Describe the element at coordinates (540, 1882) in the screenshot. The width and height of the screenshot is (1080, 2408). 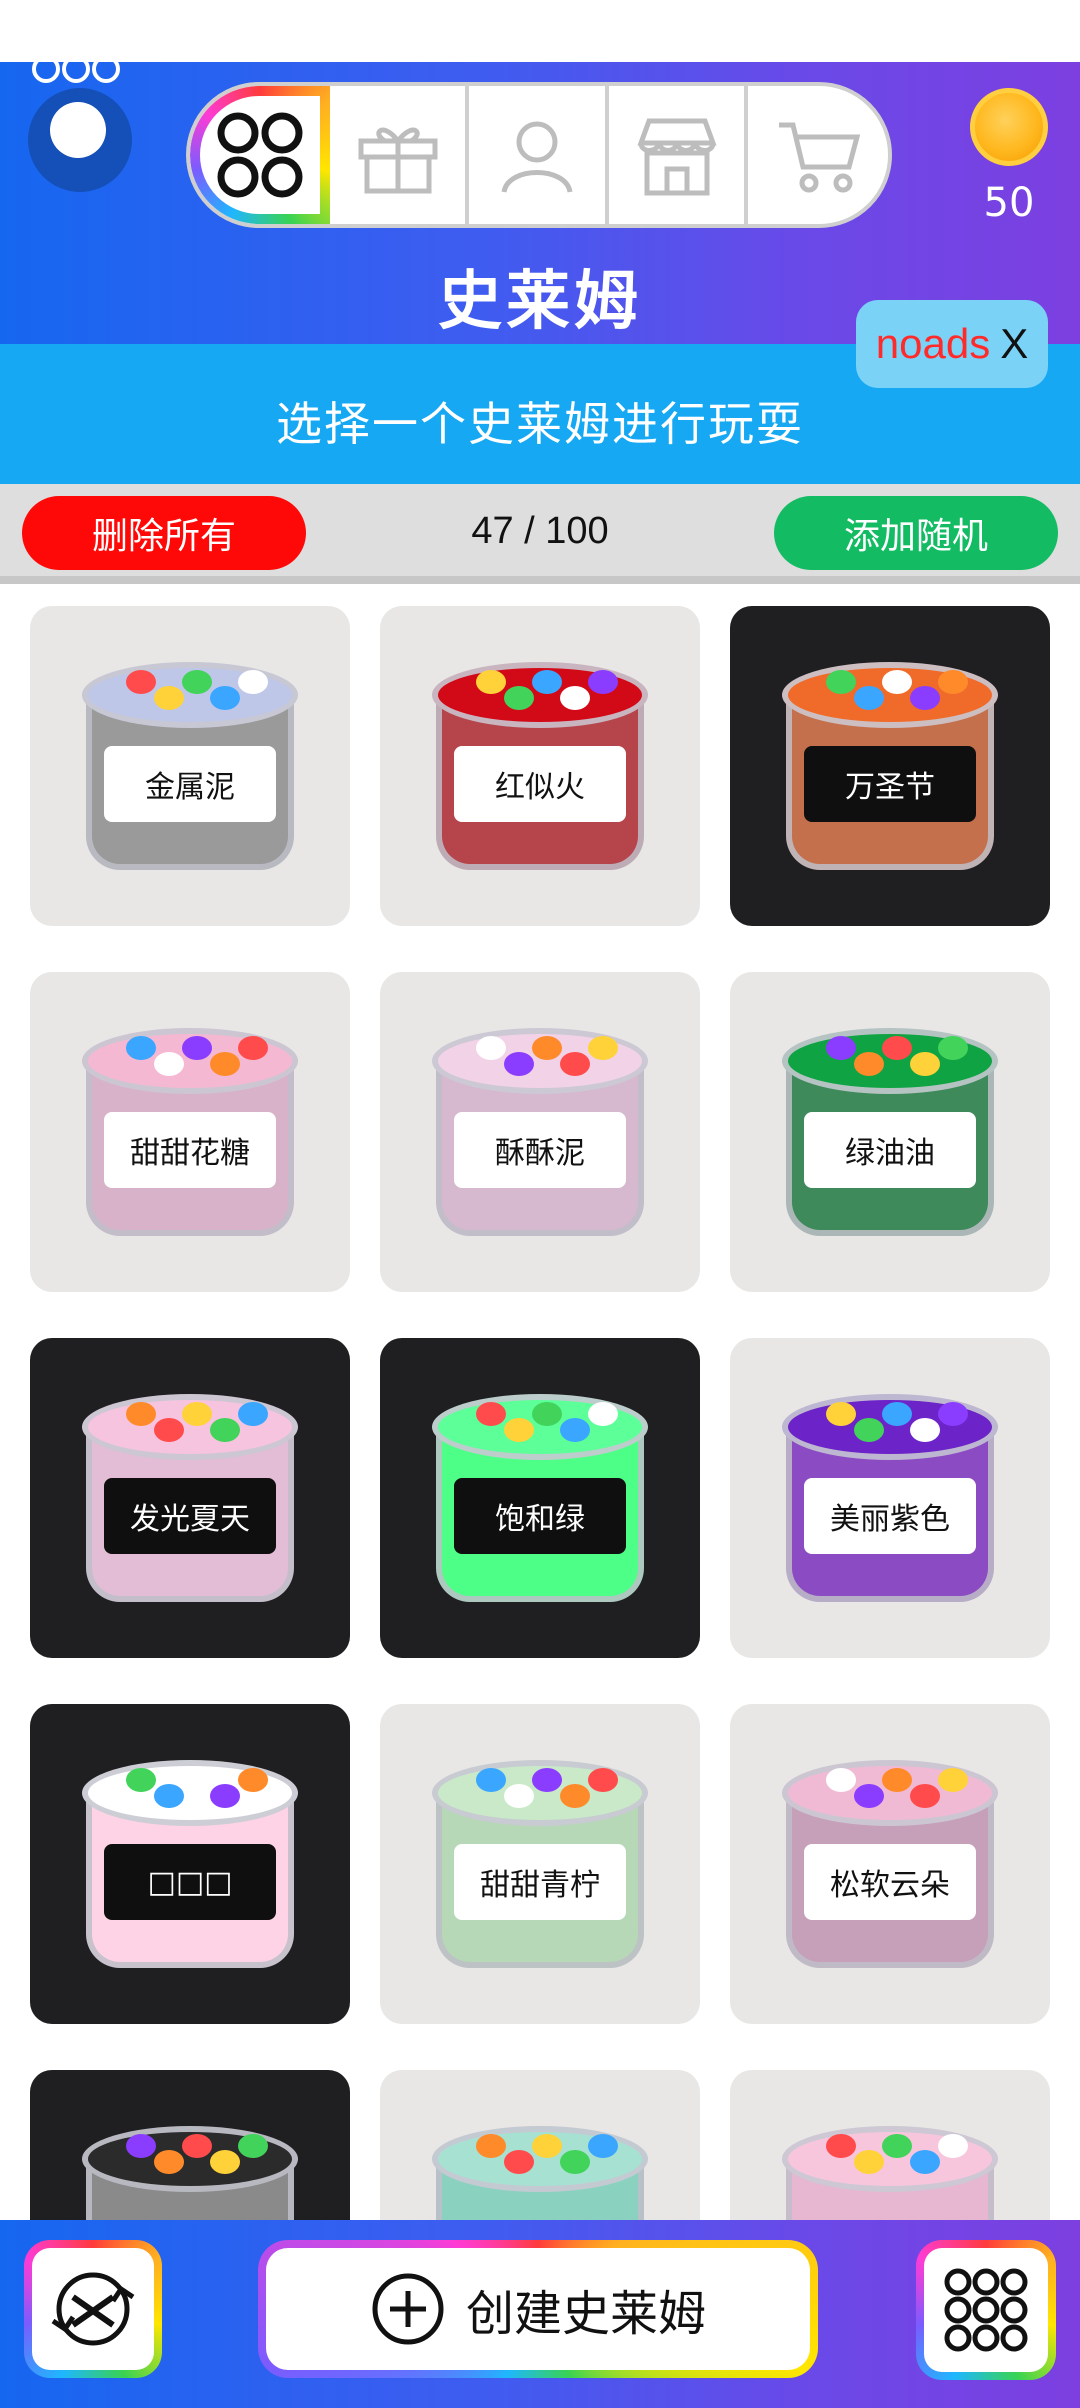
I see `slime-name: 甜甜青柠` at that location.